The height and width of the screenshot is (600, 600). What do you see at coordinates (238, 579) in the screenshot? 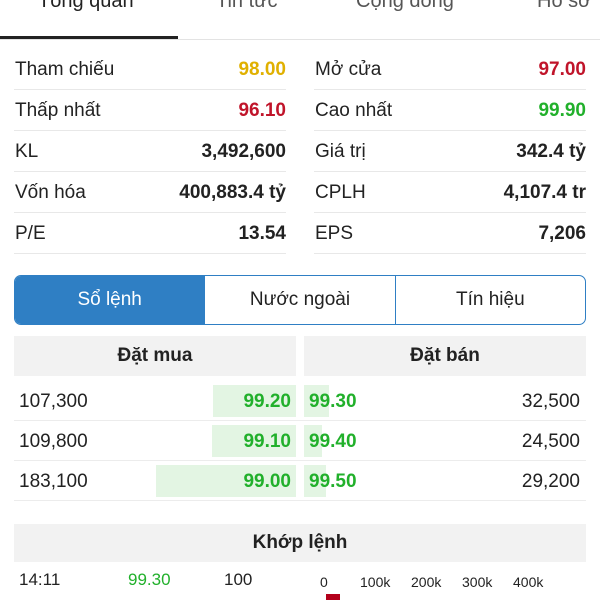
I see `match-volume: 100` at bounding box center [238, 579].